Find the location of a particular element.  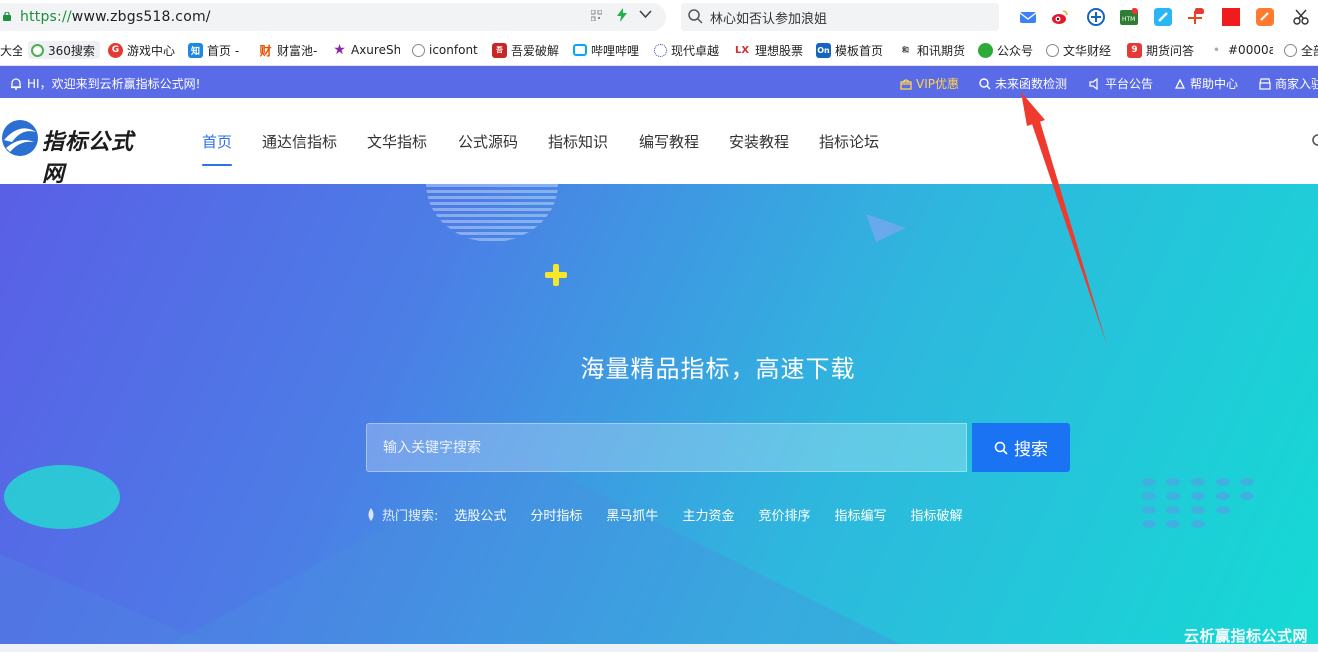

hot-keyword: 指标编写 is located at coordinates (860, 514).